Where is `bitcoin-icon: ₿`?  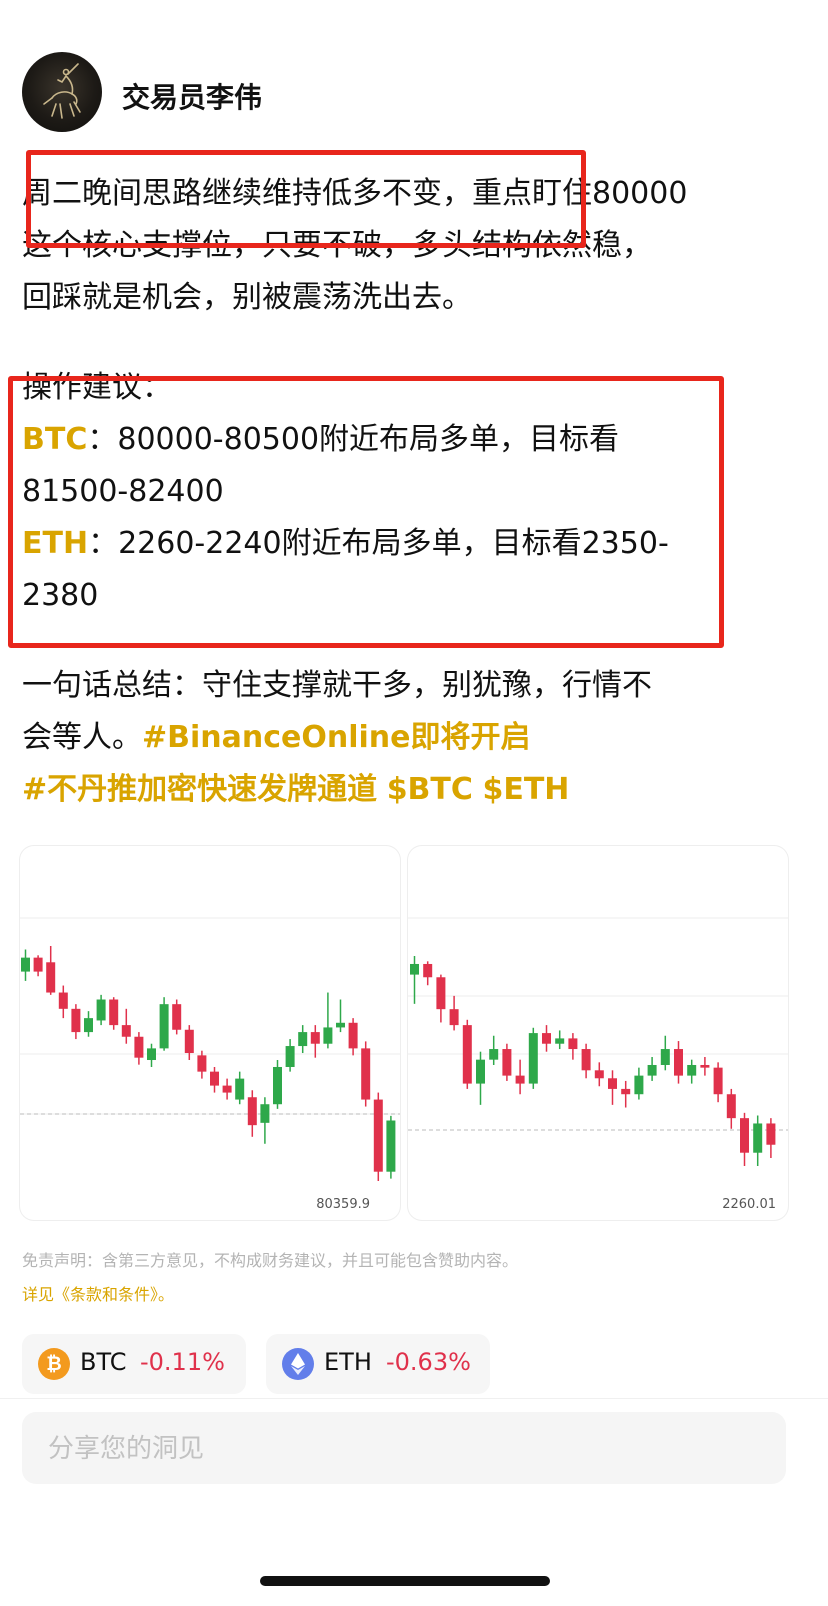 bitcoin-icon: ₿ is located at coordinates (54, 1364).